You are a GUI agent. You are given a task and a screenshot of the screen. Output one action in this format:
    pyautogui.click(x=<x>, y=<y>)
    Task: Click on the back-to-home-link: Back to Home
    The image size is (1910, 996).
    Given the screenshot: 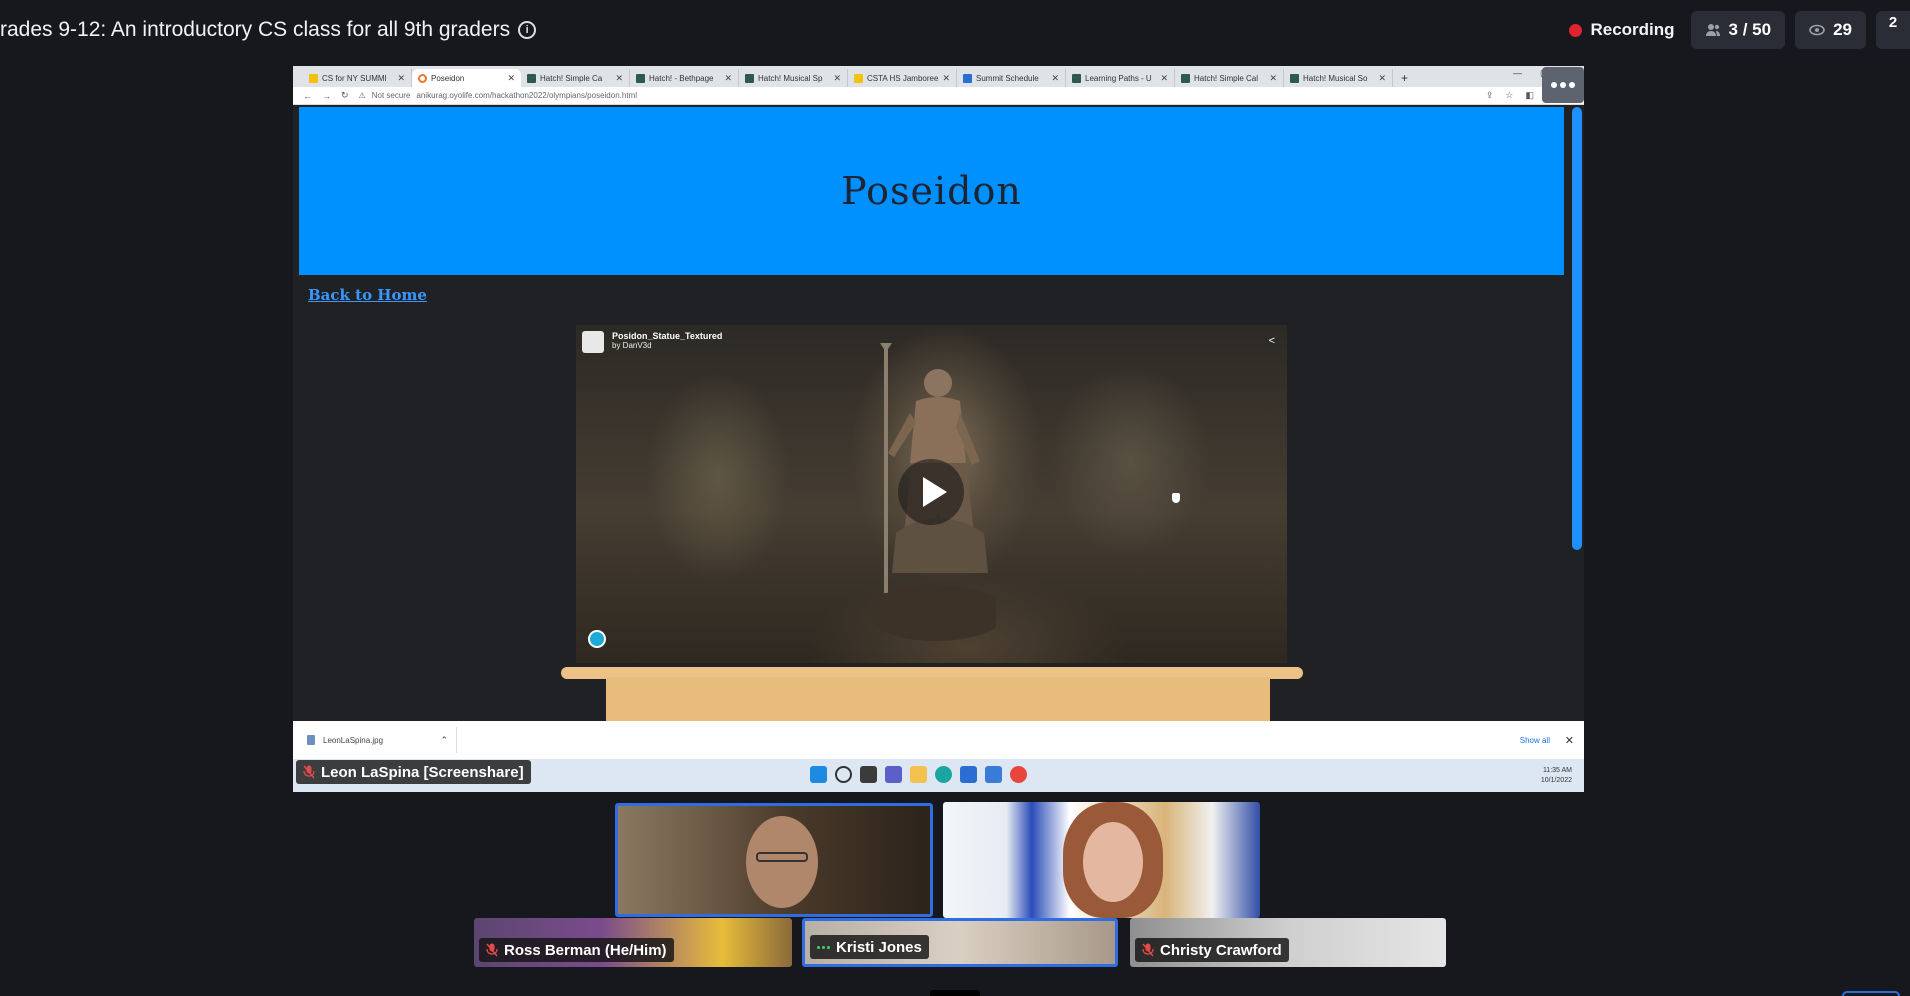 What is the action you would take?
    pyautogui.click(x=367, y=295)
    